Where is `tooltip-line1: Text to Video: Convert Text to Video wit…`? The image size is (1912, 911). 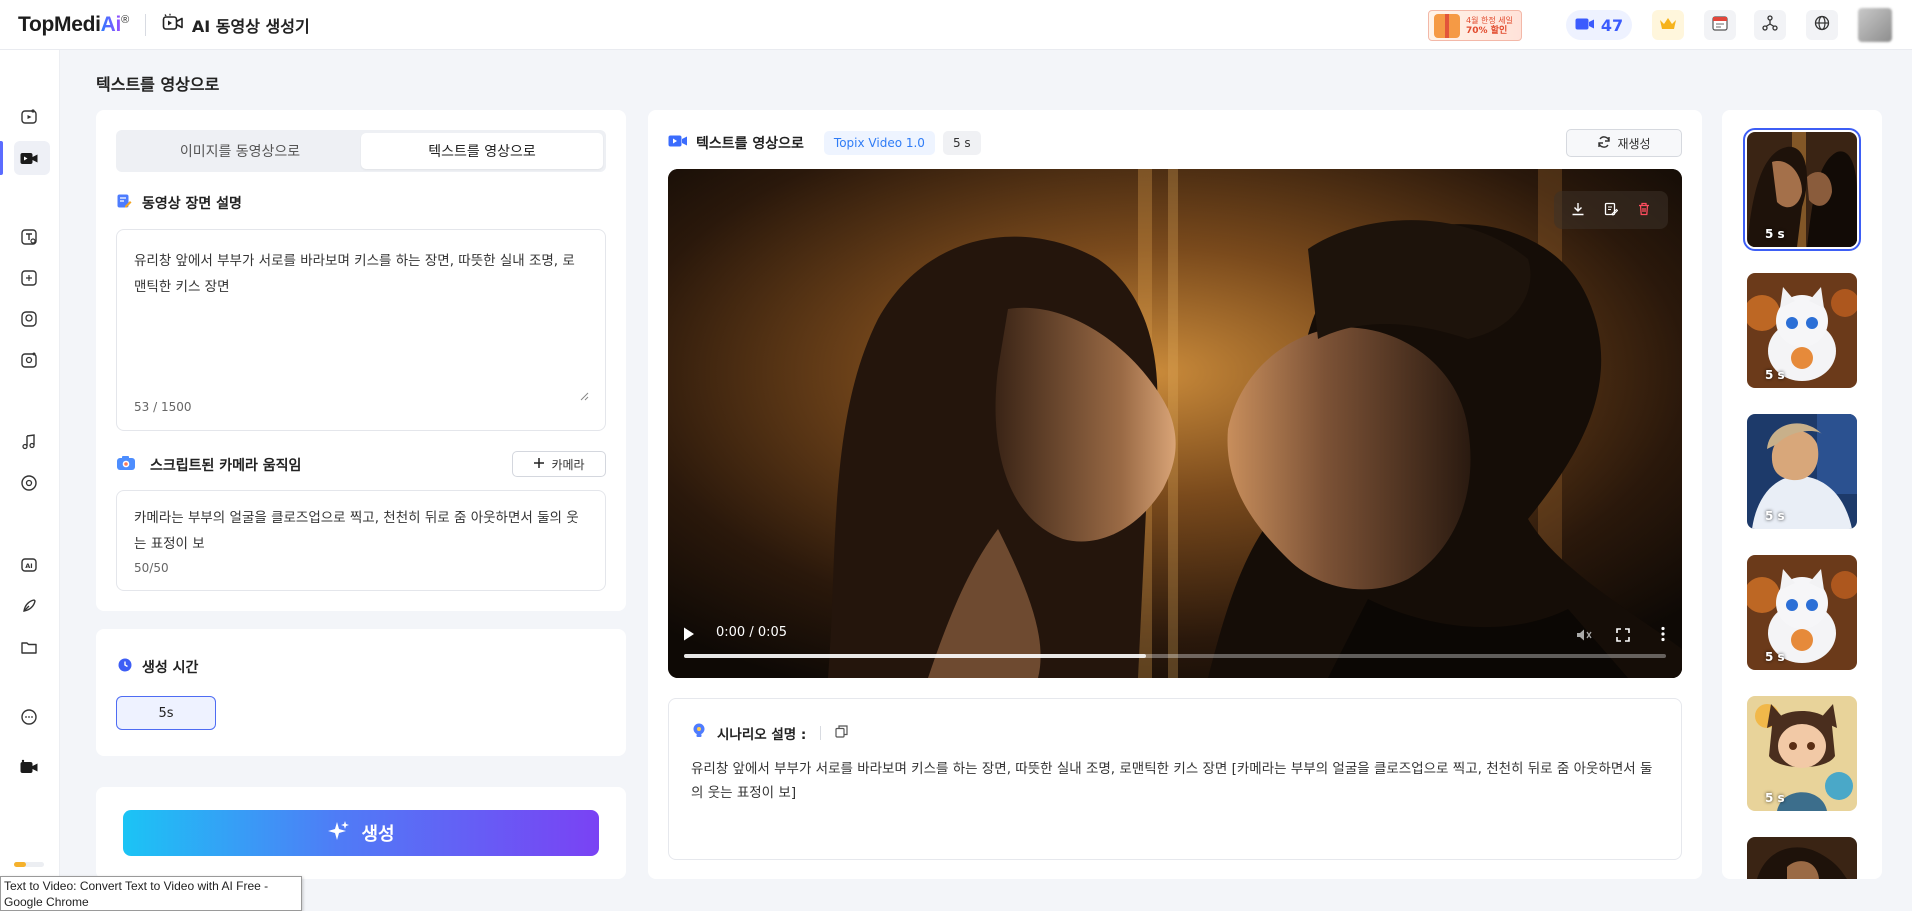
tooltip-line1: Text to Video: Convert Text to Video wit… is located at coordinates (136, 886).